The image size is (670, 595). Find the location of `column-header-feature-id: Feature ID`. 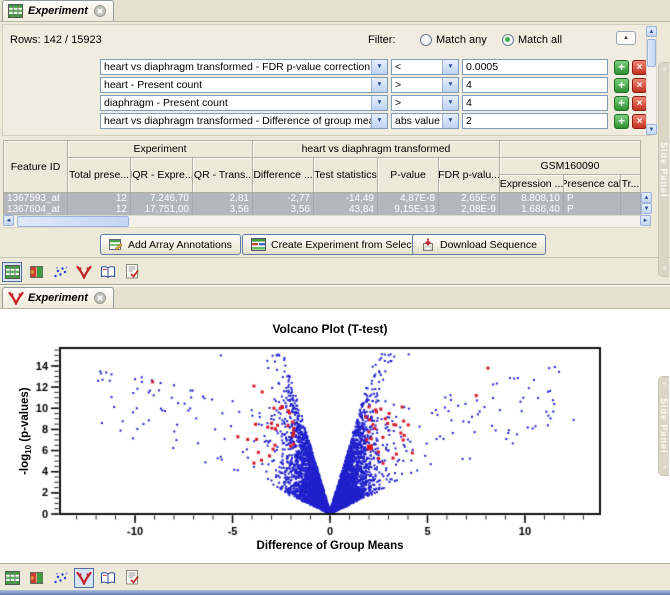

column-header-feature-id: Feature ID is located at coordinates (36, 167).